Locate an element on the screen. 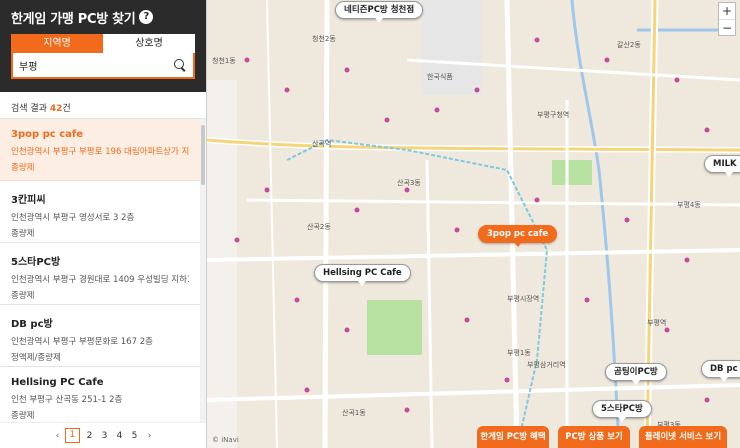  pagination: ‹ 1 2 3 4 5 › is located at coordinates (103, 435).